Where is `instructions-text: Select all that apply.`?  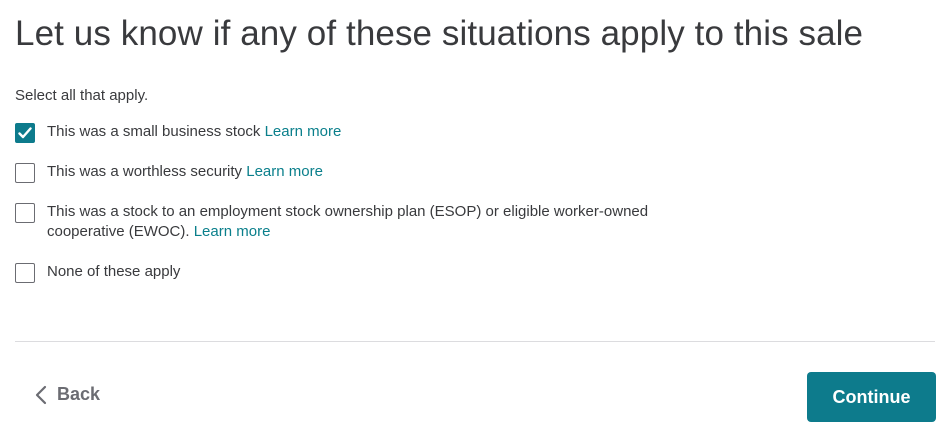
instructions-text: Select all that apply. is located at coordinates (82, 95).